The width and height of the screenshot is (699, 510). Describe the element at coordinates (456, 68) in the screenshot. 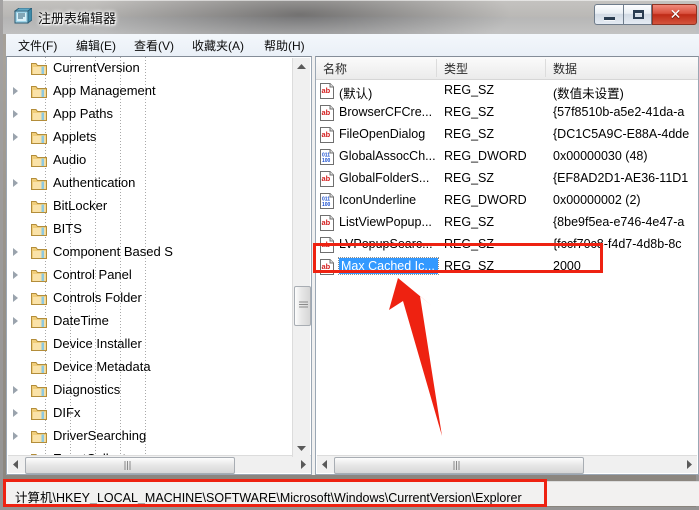

I see `column-header-type: 类型` at that location.